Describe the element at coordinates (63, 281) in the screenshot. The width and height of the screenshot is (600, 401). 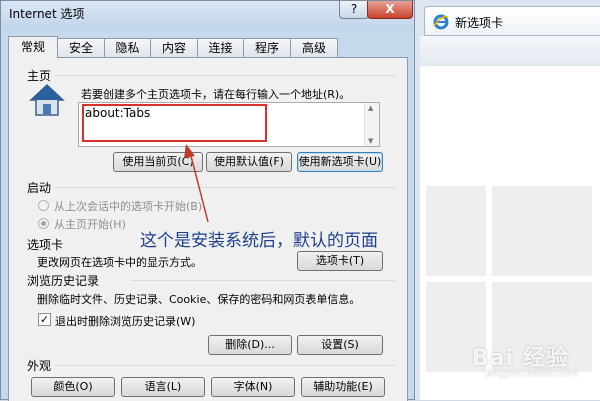
I see `history-group-label: 浏览历史记录` at that location.